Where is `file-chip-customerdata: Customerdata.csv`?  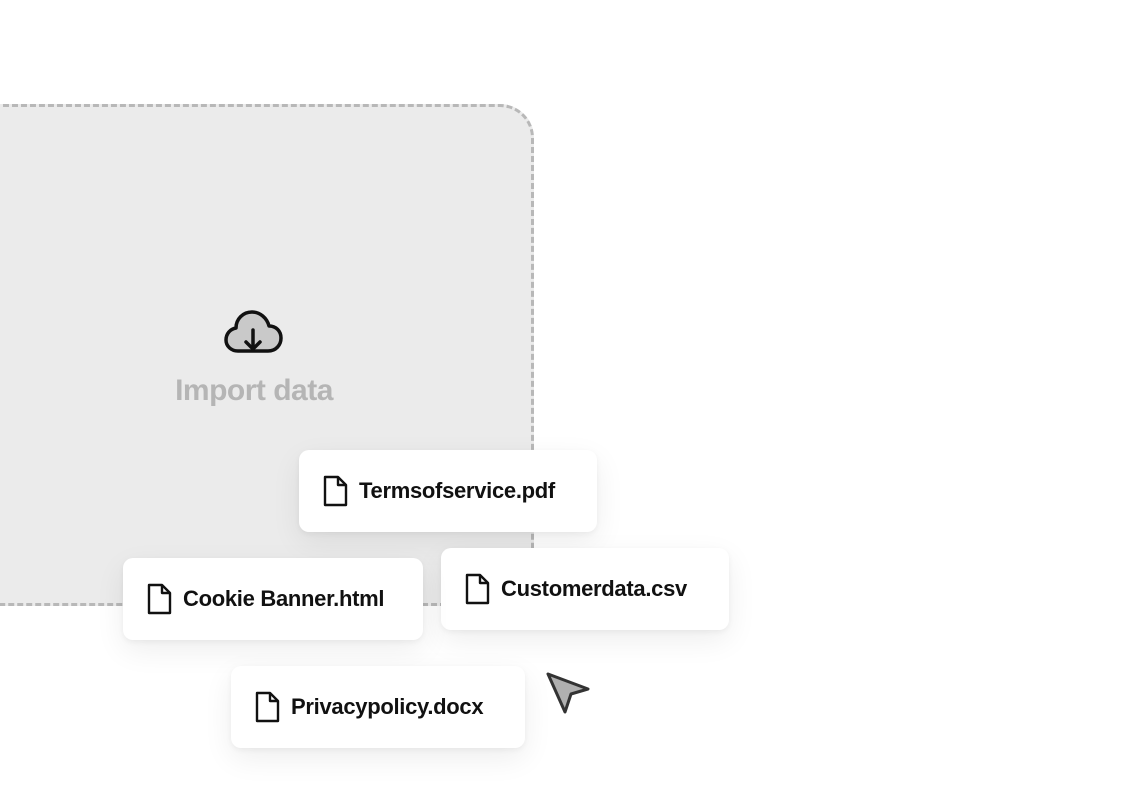 file-chip-customerdata: Customerdata.csv is located at coordinates (585, 589).